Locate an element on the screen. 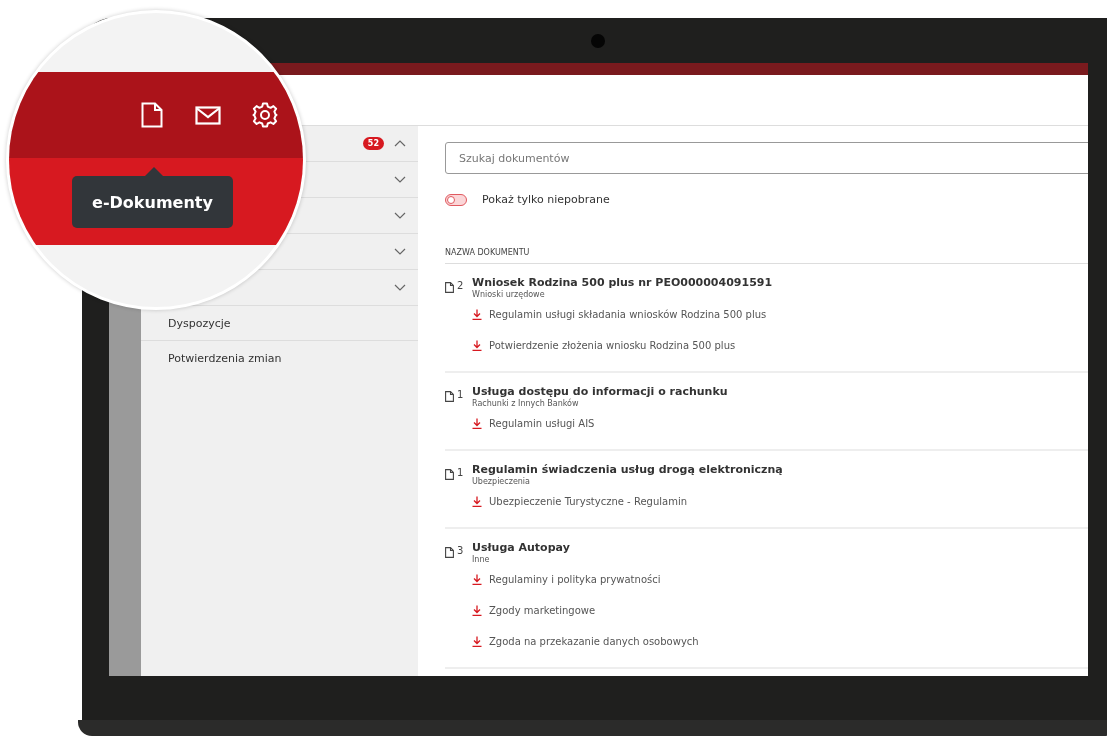  toggle-switch is located at coordinates (456, 199).